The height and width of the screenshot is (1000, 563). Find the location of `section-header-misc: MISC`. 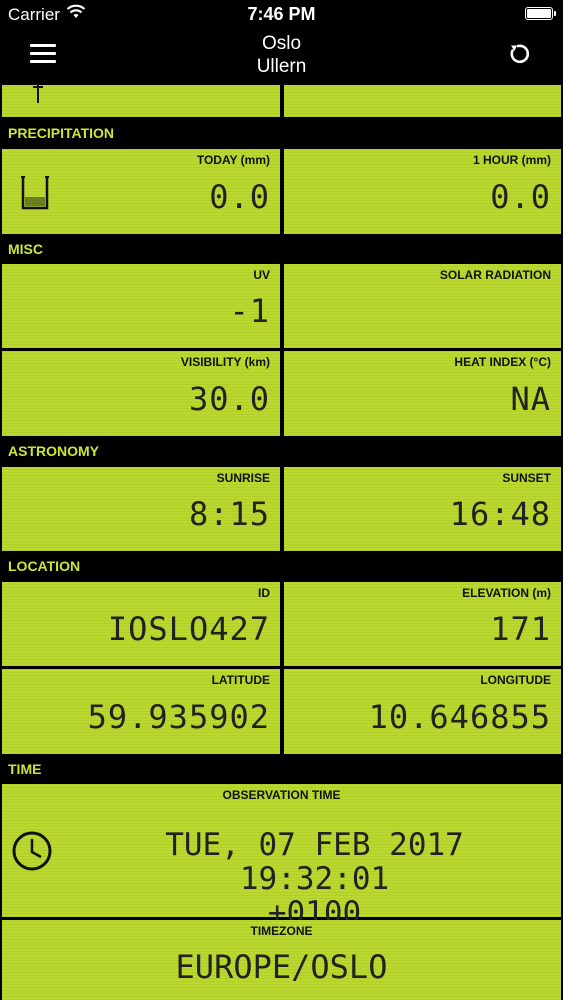

section-header-misc: MISC is located at coordinates (281, 249).